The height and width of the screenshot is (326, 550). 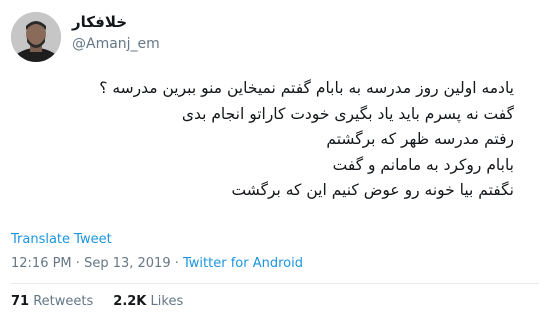 I want to click on translate-tweet-link: Translate Tweet, so click(x=61, y=239).